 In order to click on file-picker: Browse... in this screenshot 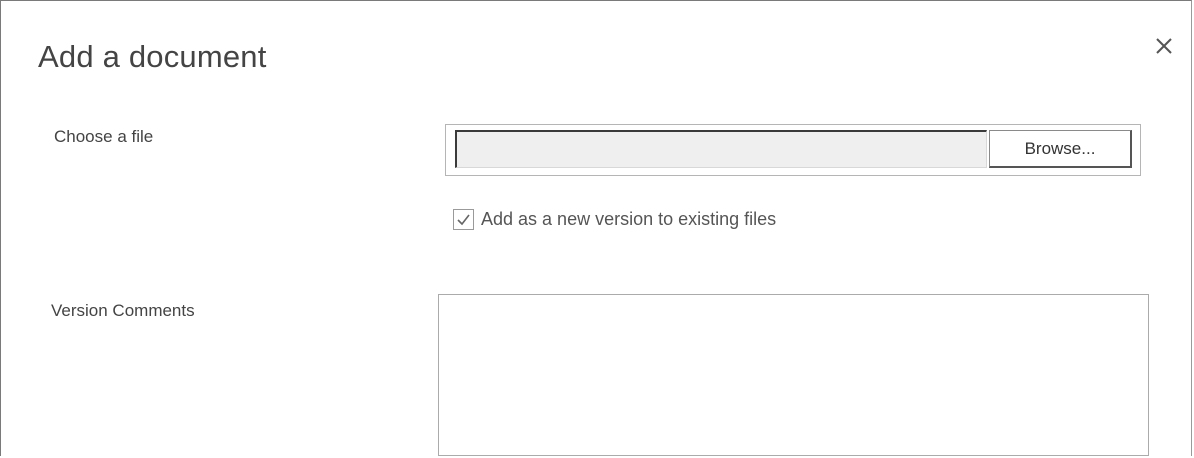, I will do `click(793, 150)`.